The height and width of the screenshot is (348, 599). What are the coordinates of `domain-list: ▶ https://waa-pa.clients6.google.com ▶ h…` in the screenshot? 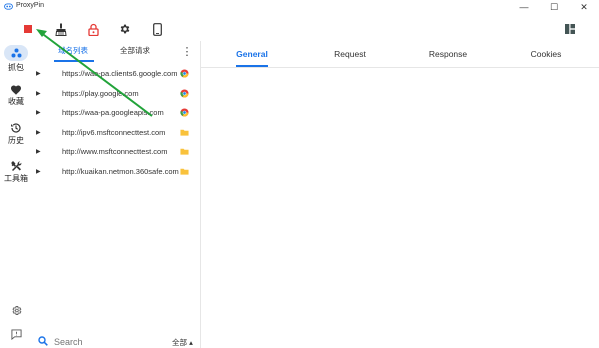 It's located at (116, 122).